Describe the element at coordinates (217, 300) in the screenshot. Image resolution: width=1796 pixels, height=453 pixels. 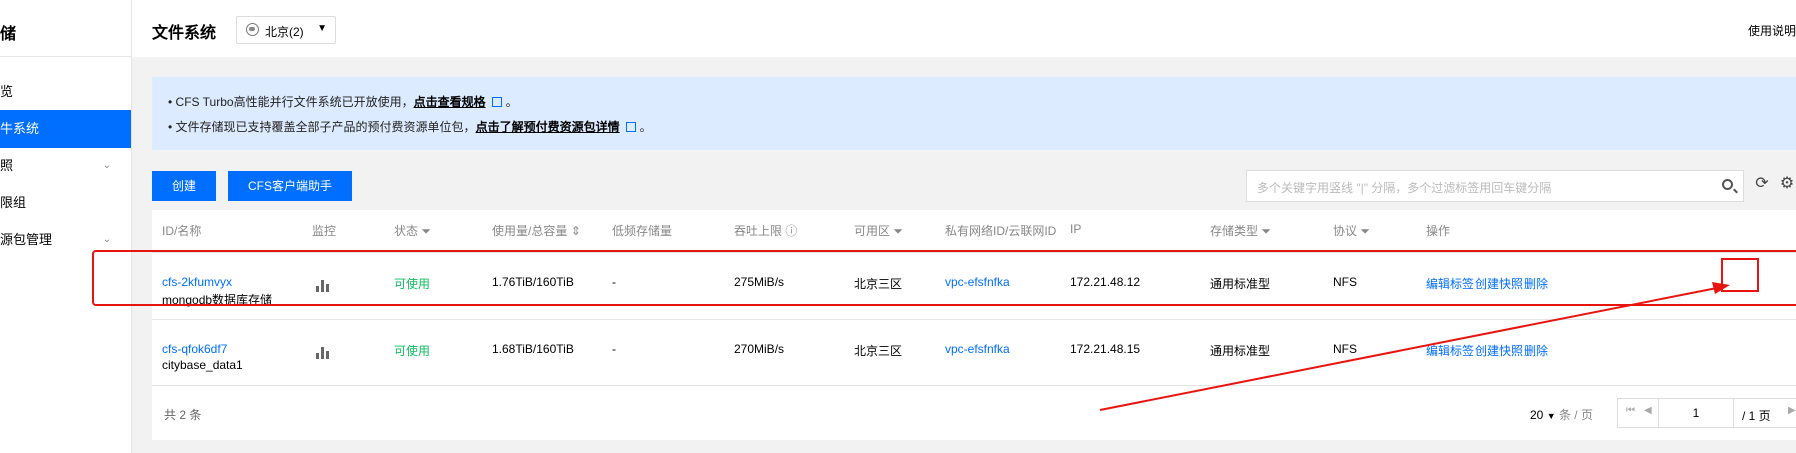
I see `filesystem-name: mongodb数据库存储` at that location.